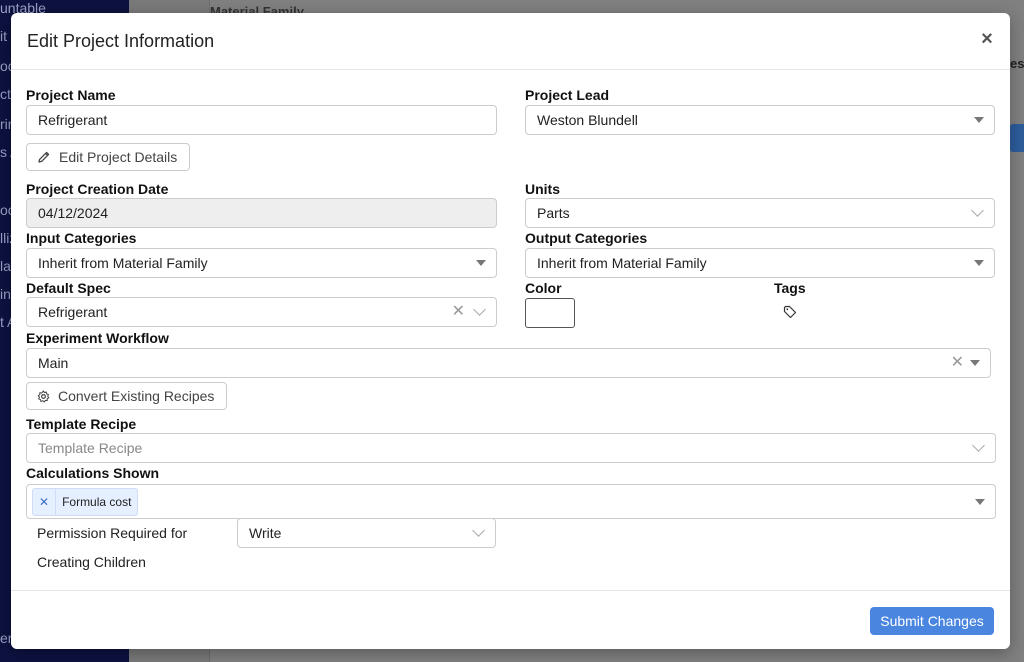  I want to click on template-recipe-label: Template Recipe, so click(81, 424).